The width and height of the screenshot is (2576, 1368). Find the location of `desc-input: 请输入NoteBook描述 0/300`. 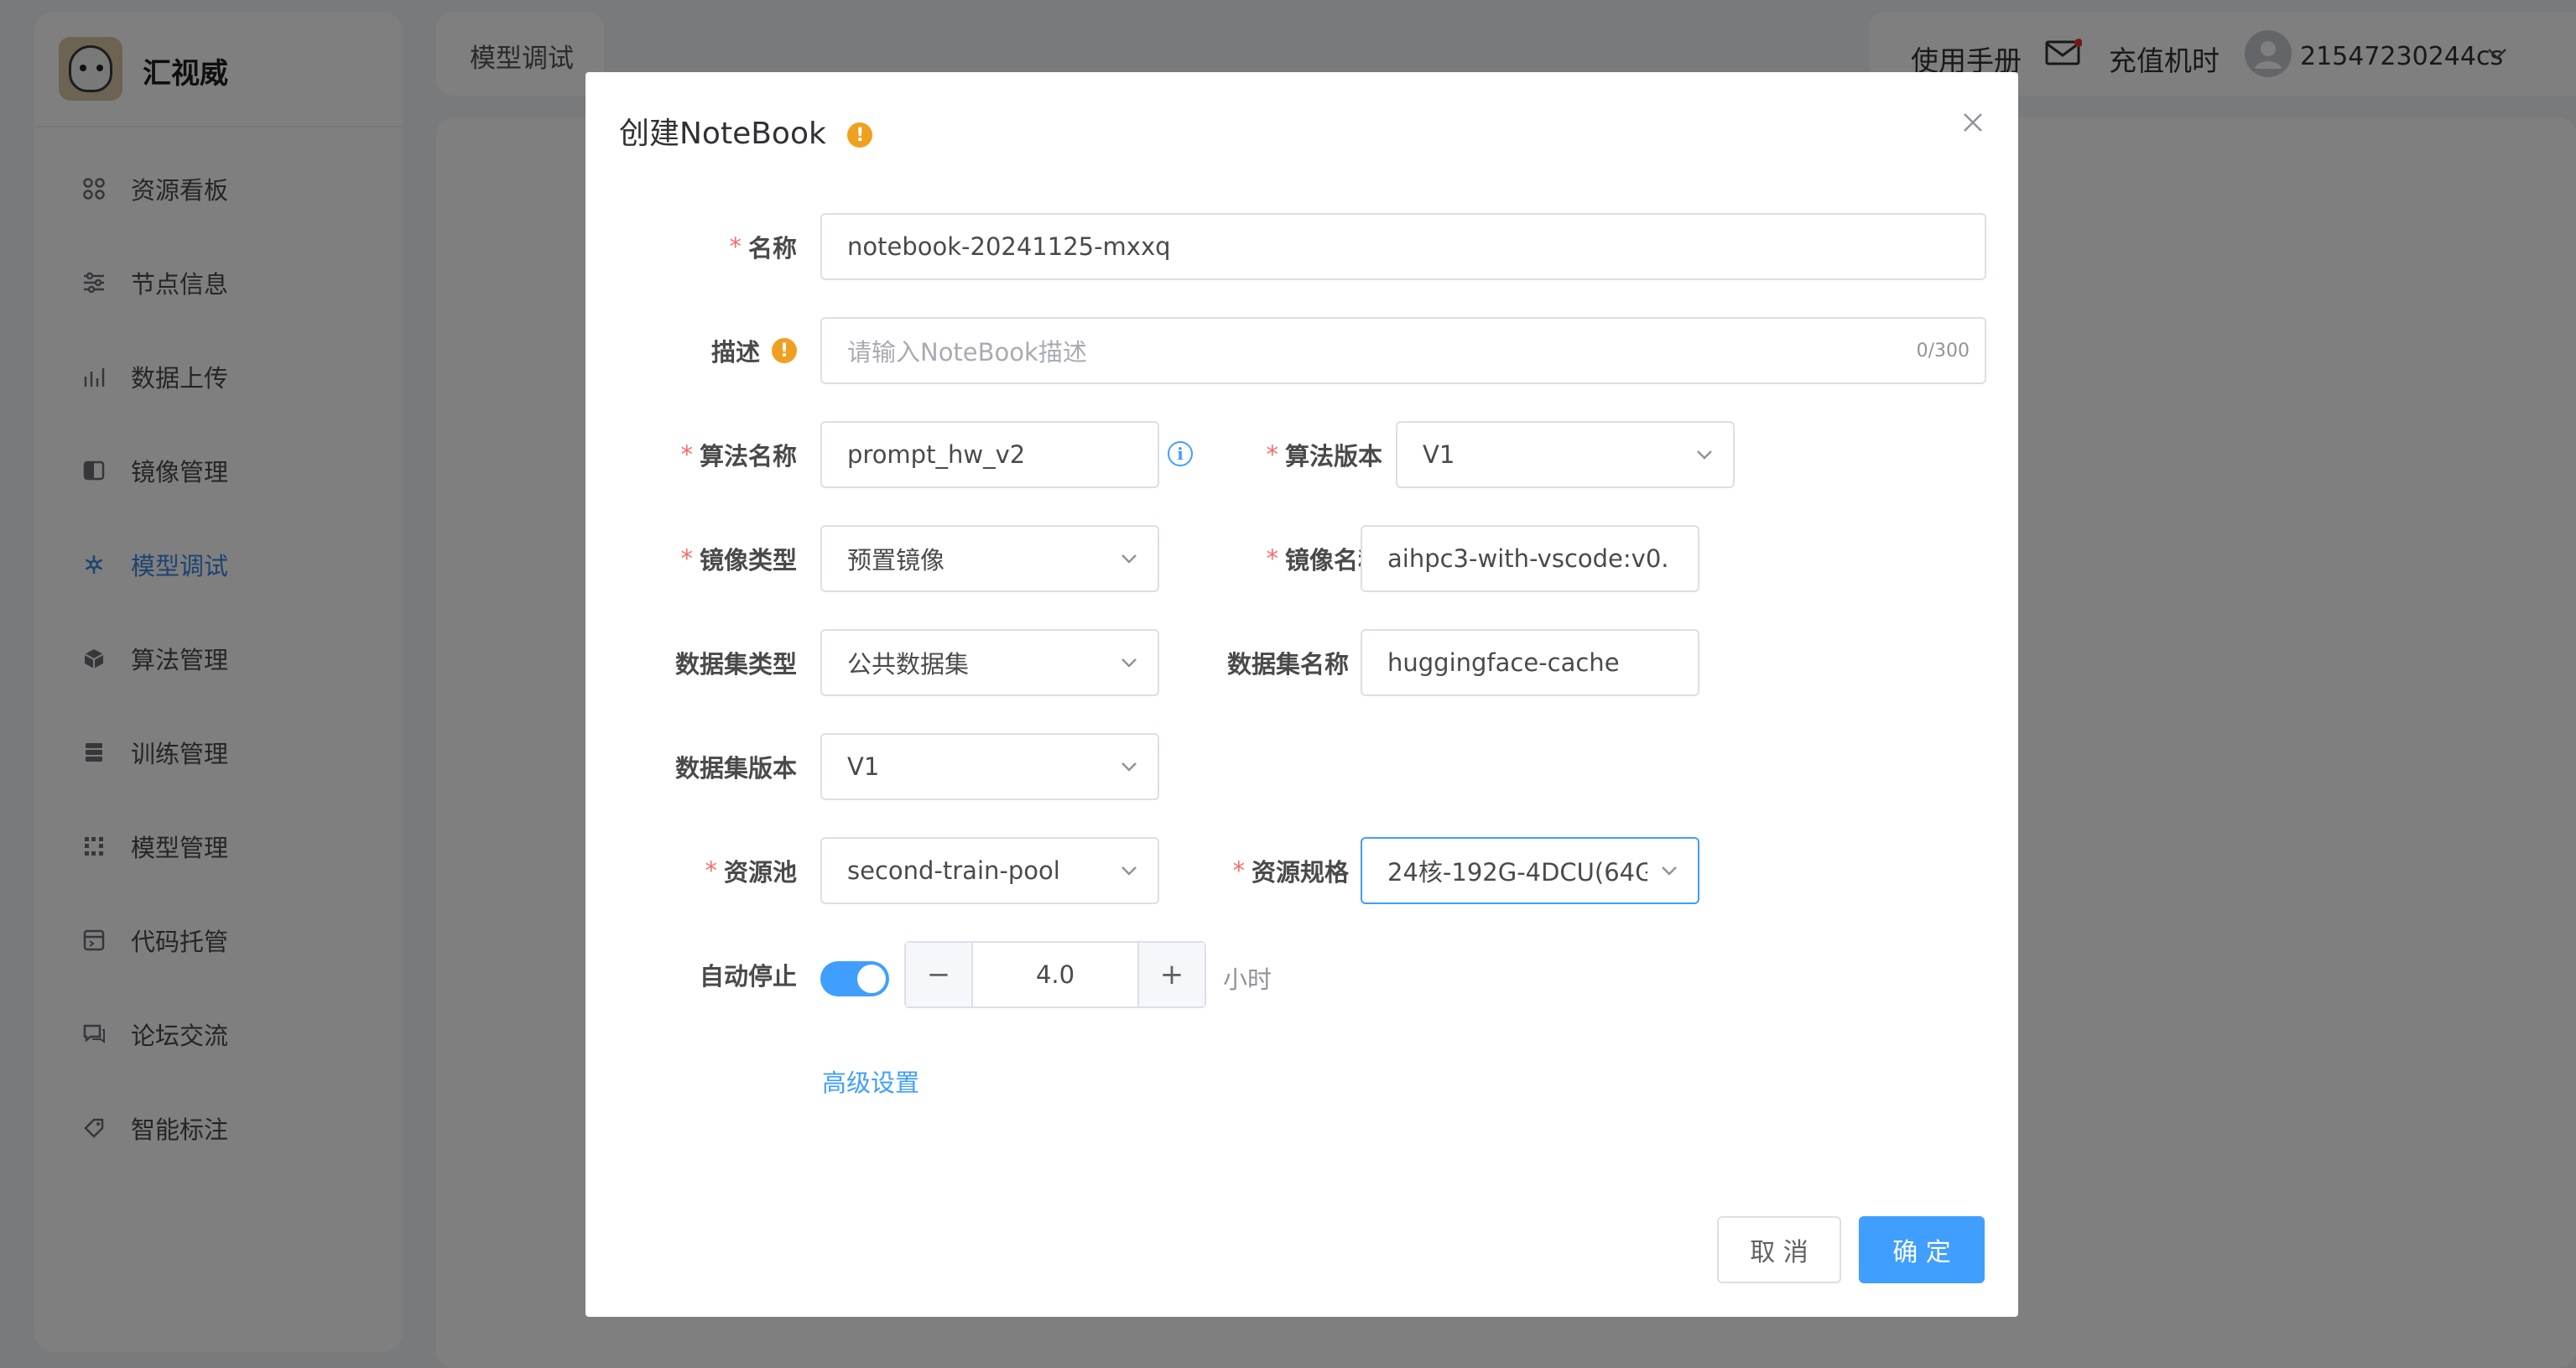

desc-input: 请输入NoteBook描述 0/300 is located at coordinates (1403, 350).